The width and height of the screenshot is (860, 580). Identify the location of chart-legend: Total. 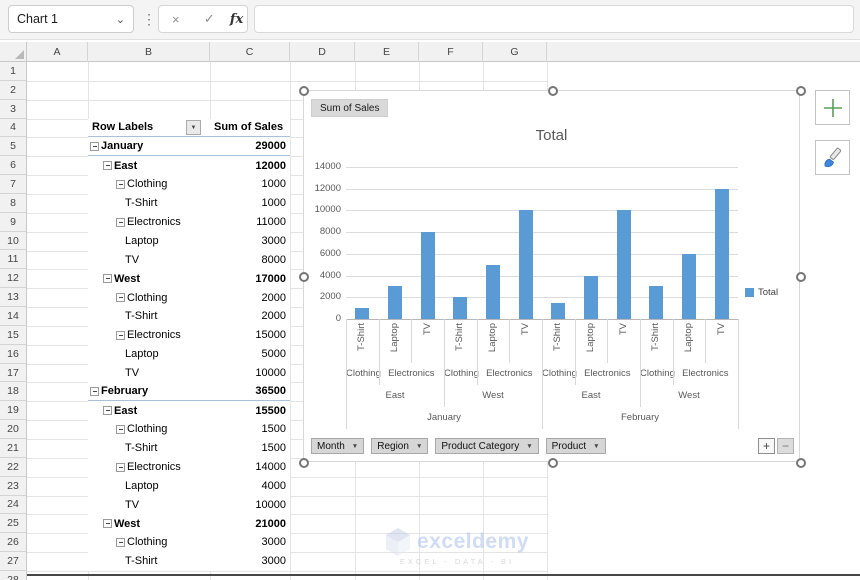
(761, 292).